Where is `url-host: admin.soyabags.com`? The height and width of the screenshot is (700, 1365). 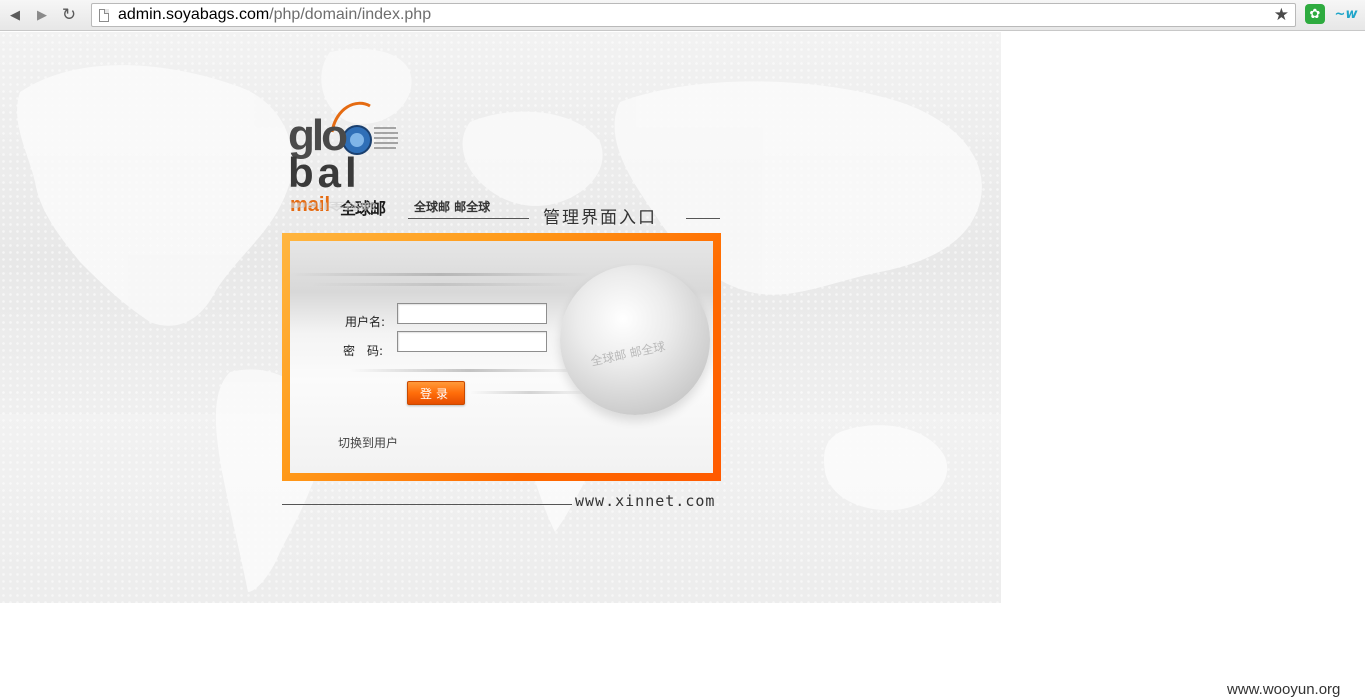 url-host: admin.soyabags.com is located at coordinates (194, 14).